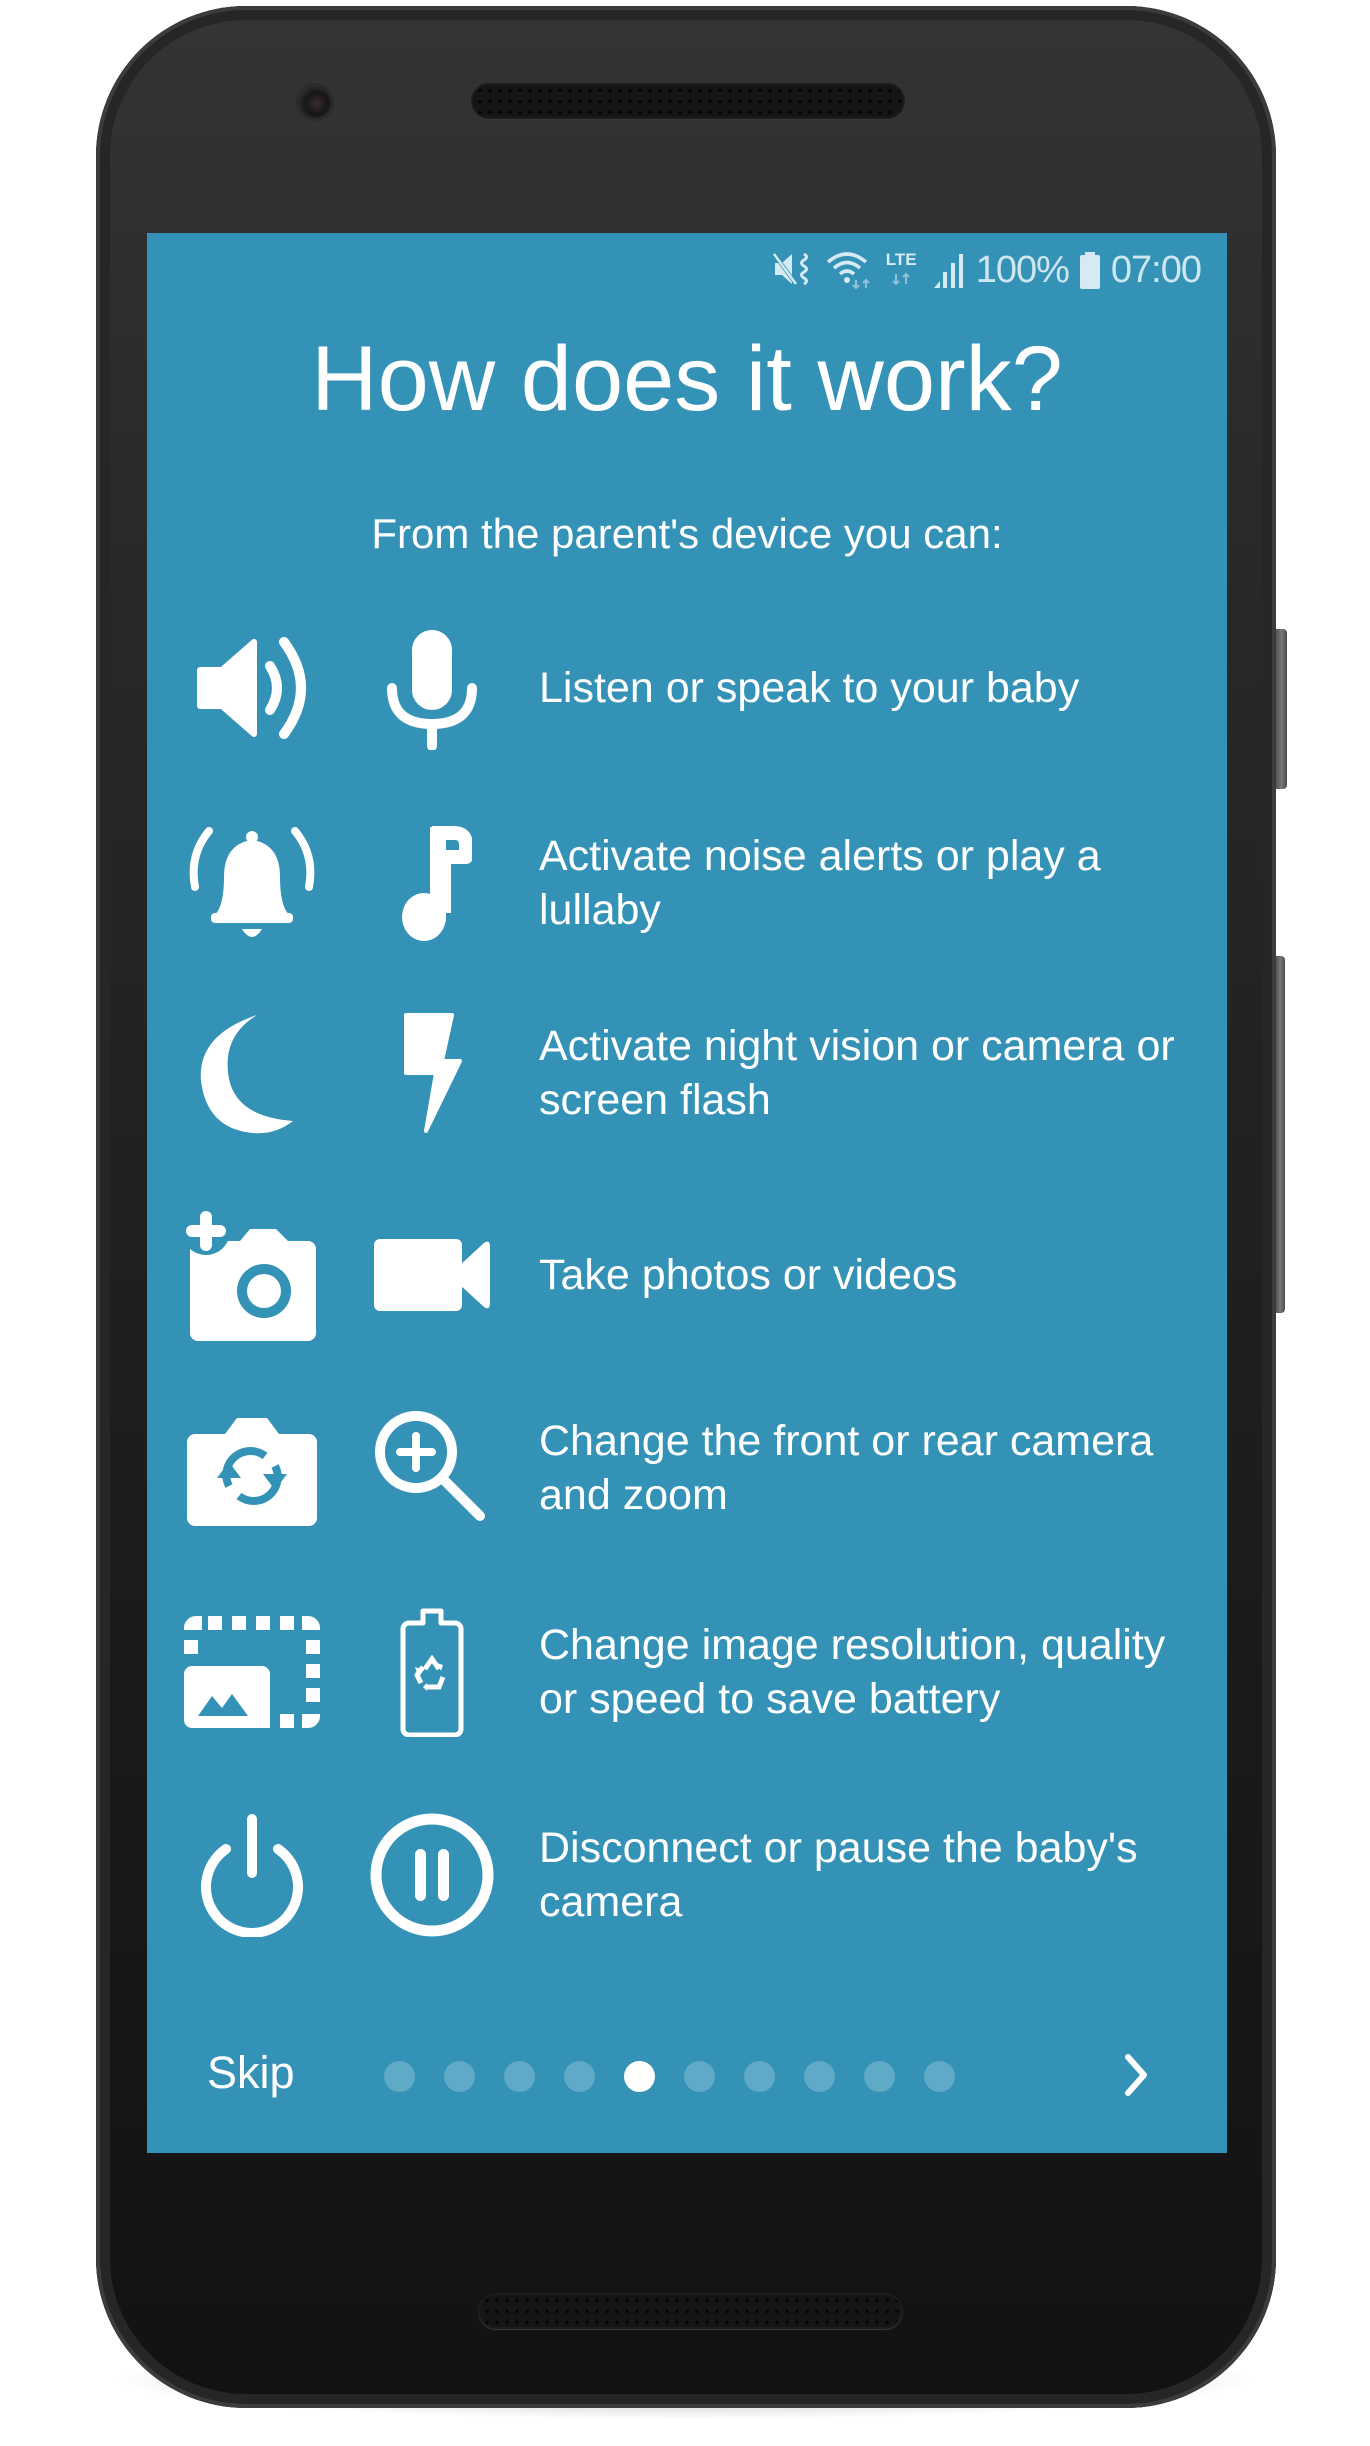 This screenshot has width=1370, height=2446. I want to click on video-camera-icon, so click(432, 1275).